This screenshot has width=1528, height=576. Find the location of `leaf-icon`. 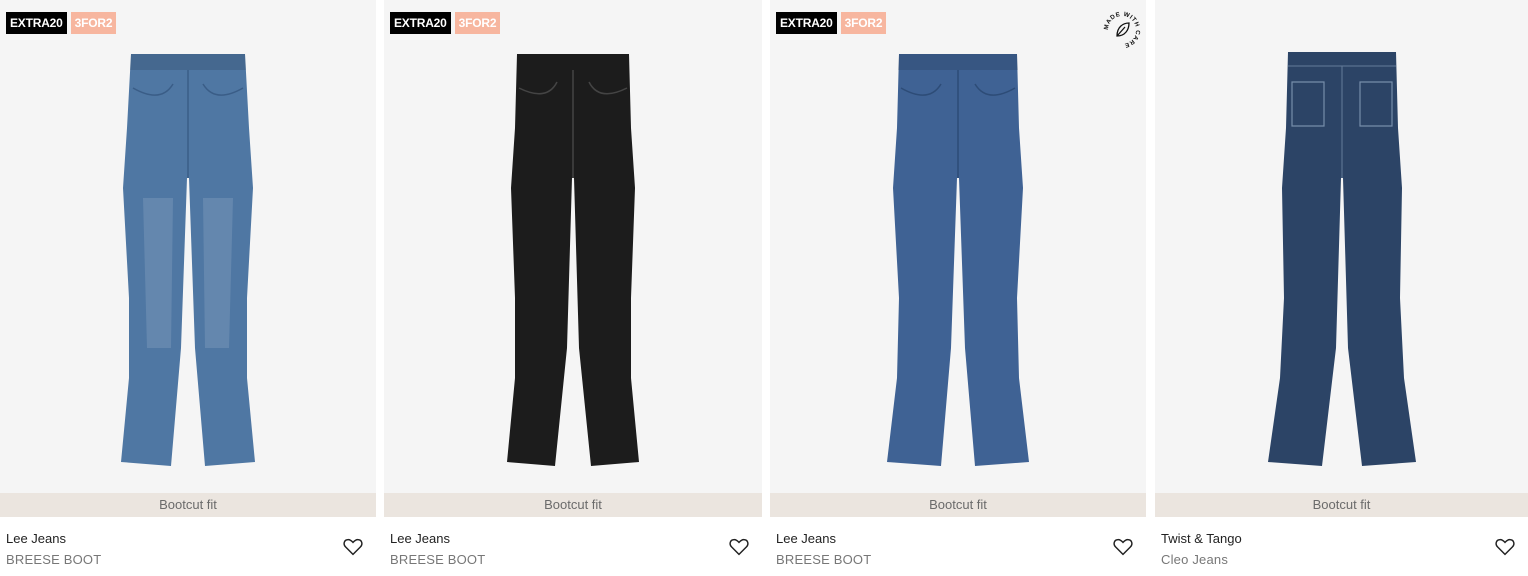

leaf-icon is located at coordinates (1123, 29).